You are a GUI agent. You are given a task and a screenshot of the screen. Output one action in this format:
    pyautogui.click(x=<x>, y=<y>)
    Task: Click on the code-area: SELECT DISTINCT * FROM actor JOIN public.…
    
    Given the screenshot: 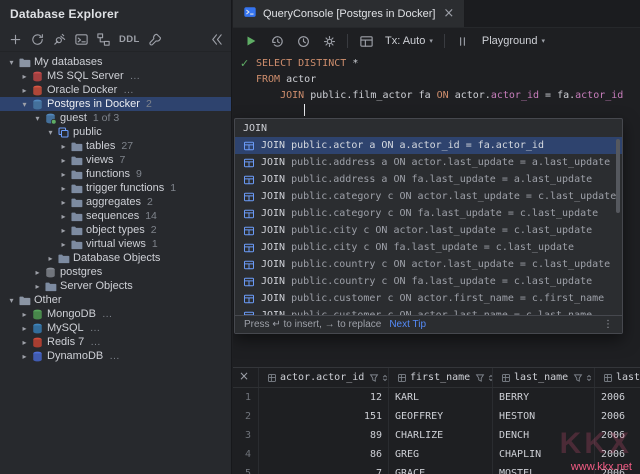 What is the action you would take?
    pyautogui.click(x=436, y=87)
    